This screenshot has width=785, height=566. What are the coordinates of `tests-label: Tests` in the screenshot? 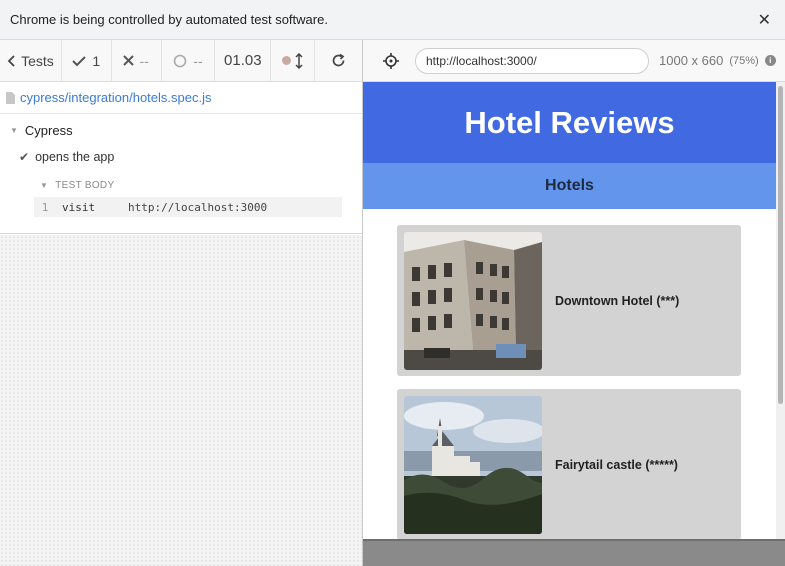 It's located at (37, 60).